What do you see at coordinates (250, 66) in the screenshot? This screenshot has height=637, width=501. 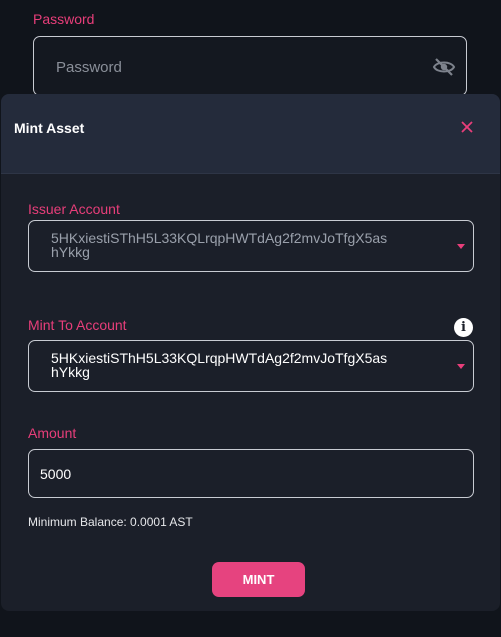 I see `password-field: Password` at bounding box center [250, 66].